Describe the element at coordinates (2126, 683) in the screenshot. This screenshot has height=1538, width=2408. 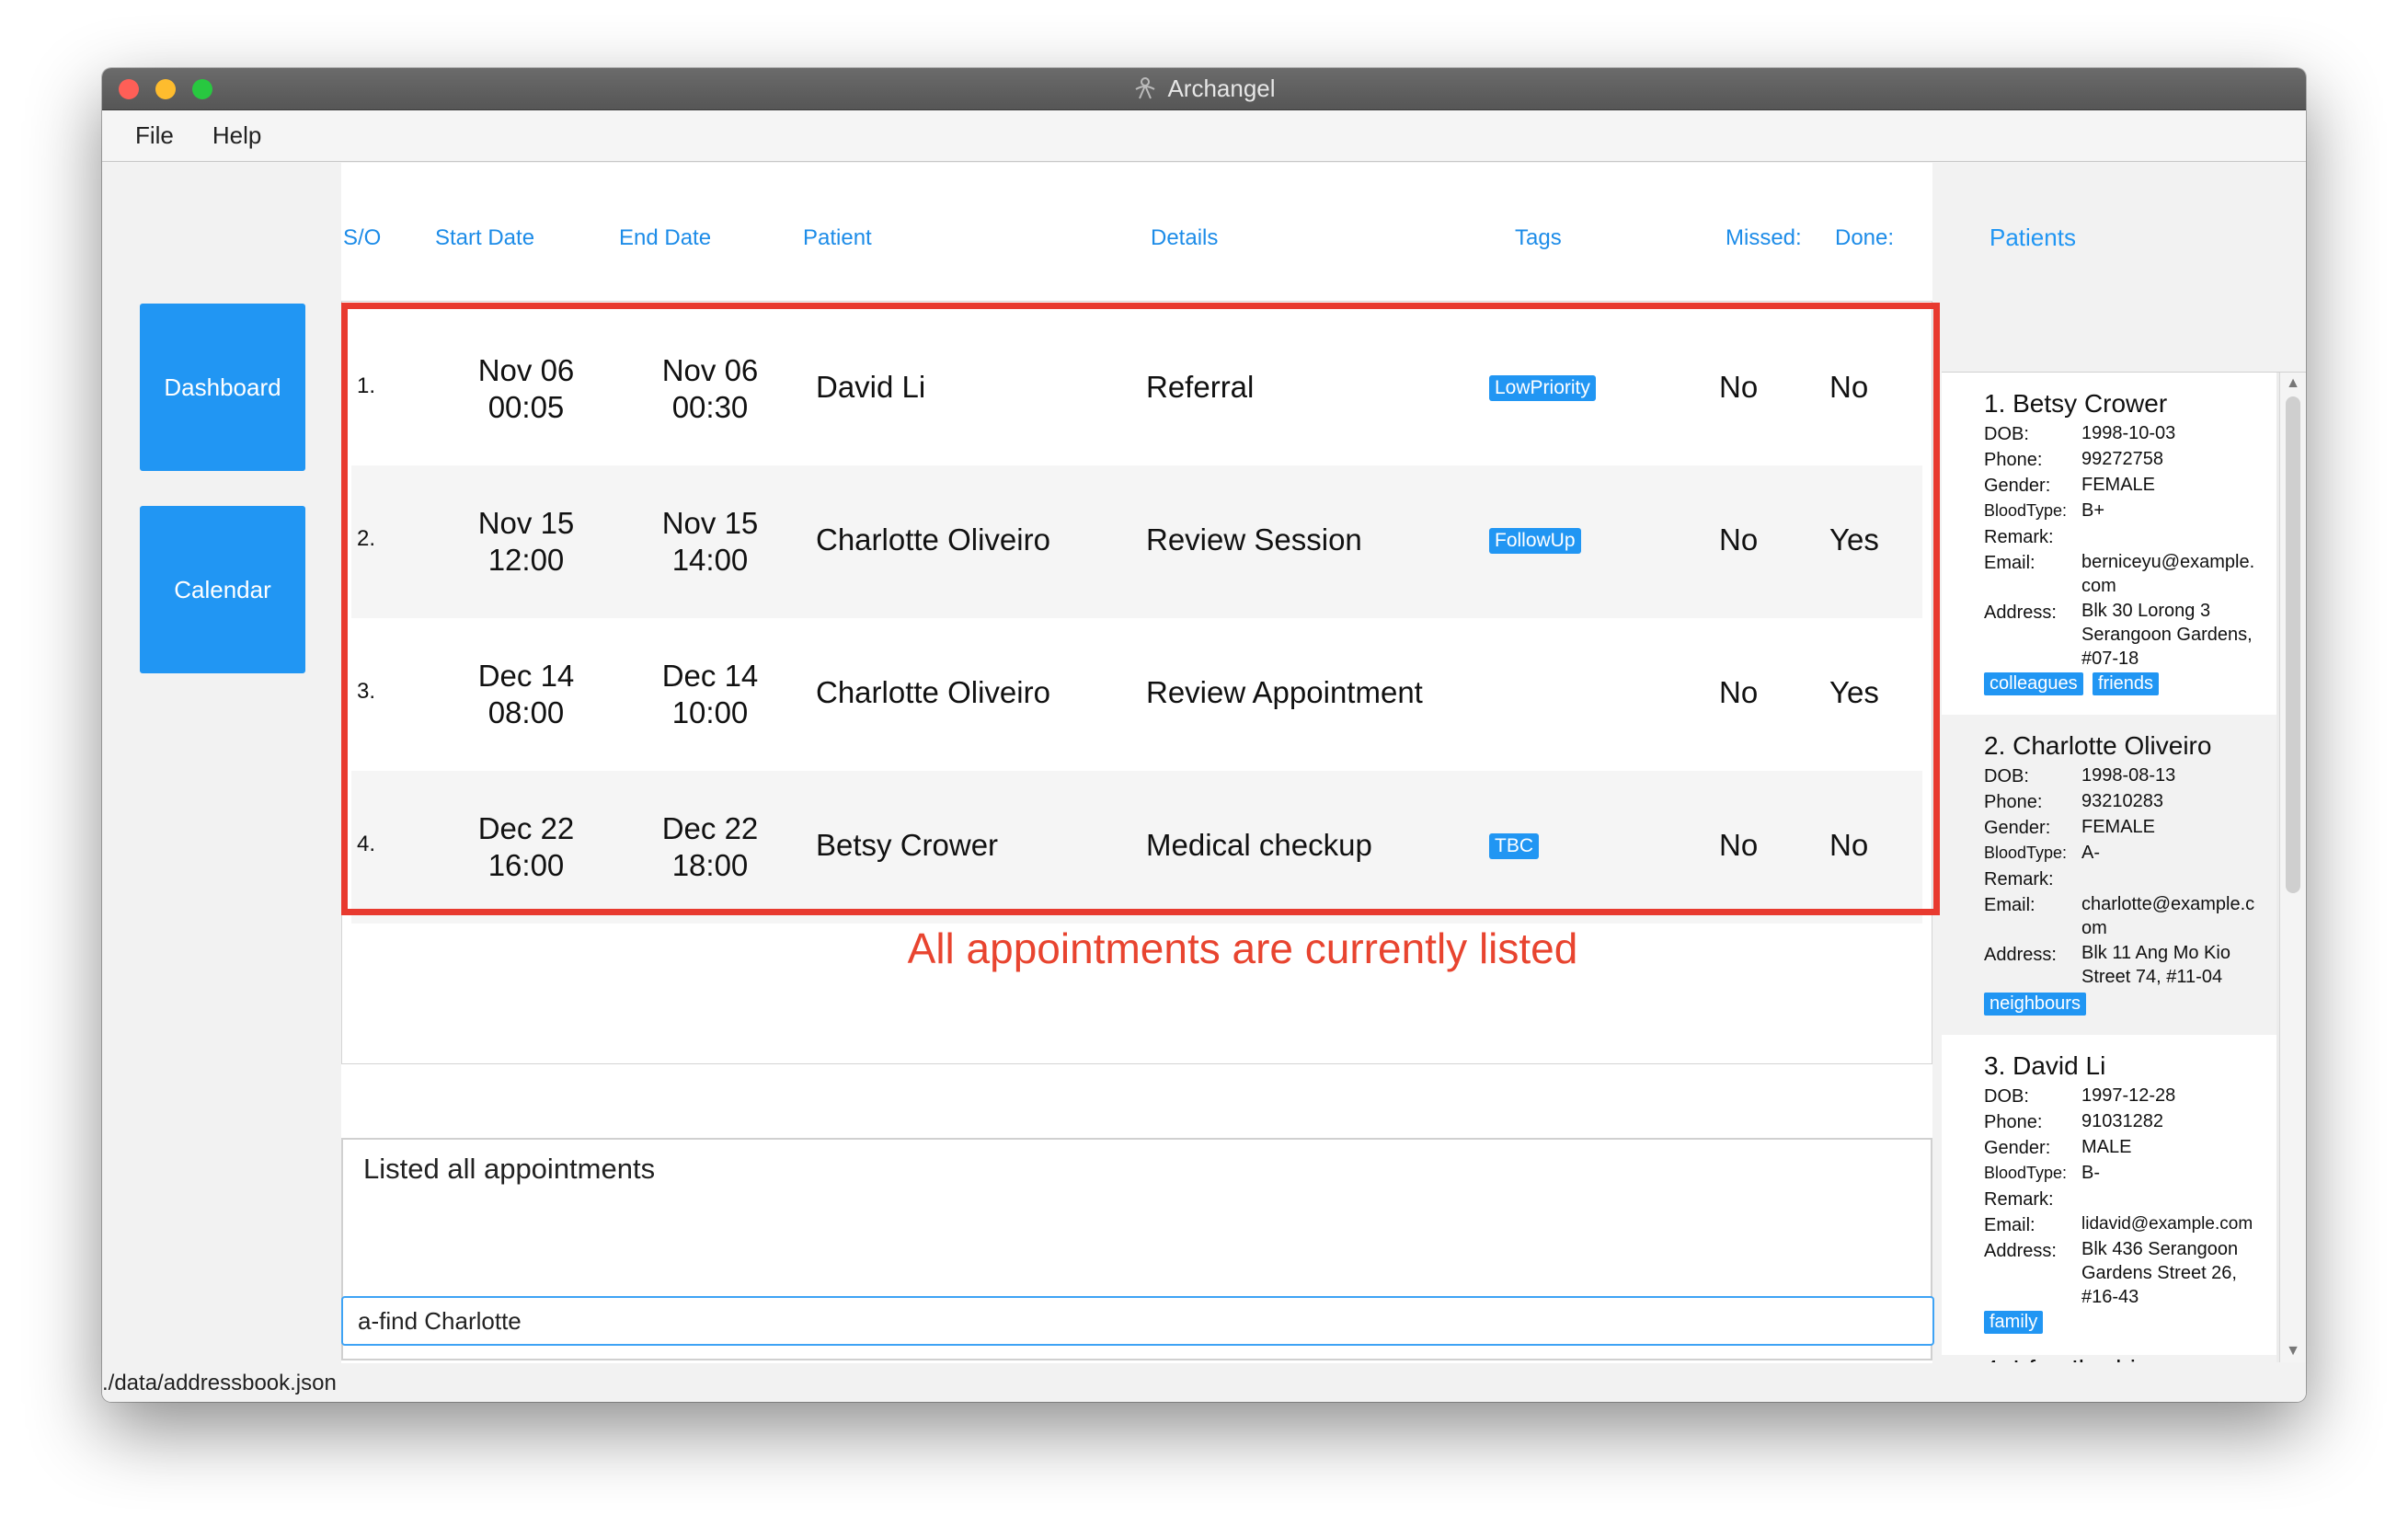
I see `patient-tag: friends` at that location.